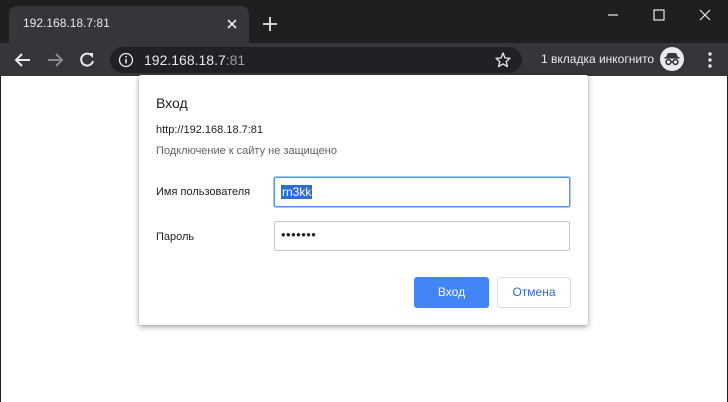  Describe the element at coordinates (129, 24) in the screenshot. I see `browser-tab: 192.168.18.7:81` at that location.